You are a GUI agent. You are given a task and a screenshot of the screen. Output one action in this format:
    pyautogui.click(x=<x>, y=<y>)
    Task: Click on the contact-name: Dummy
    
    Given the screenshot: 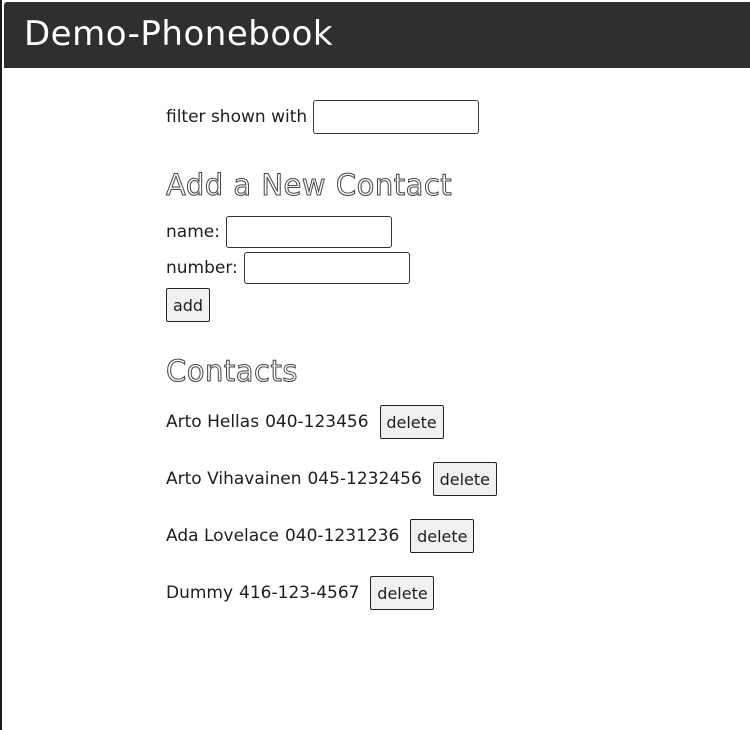 What is the action you would take?
    pyautogui.click(x=200, y=593)
    